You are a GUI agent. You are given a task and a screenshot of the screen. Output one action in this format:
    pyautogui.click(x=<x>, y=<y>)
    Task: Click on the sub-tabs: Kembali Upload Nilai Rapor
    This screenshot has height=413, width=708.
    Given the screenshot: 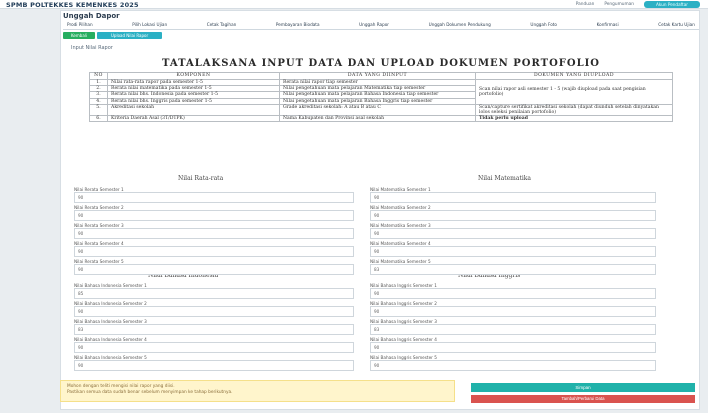 What is the action you would take?
    pyautogui.click(x=113, y=35)
    